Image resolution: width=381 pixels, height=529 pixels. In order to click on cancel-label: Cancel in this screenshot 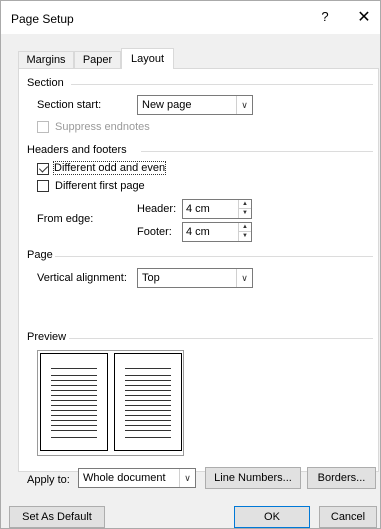, I will do `click(348, 517)`.